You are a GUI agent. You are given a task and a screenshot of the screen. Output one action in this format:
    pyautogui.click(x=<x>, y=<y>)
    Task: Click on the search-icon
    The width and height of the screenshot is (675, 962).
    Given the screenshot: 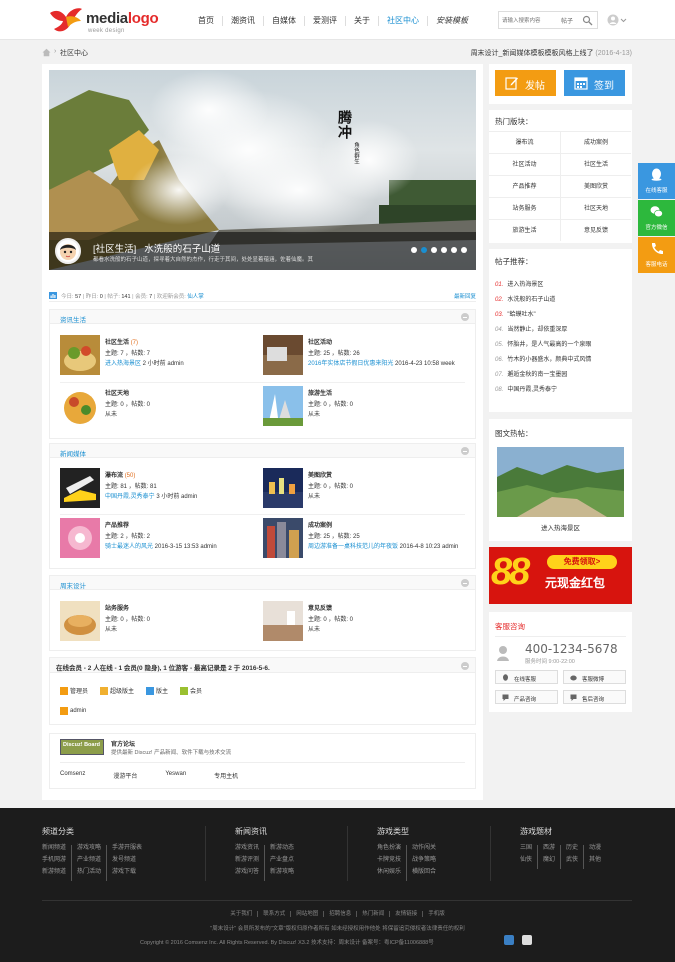 What is the action you would take?
    pyautogui.click(x=587, y=20)
    